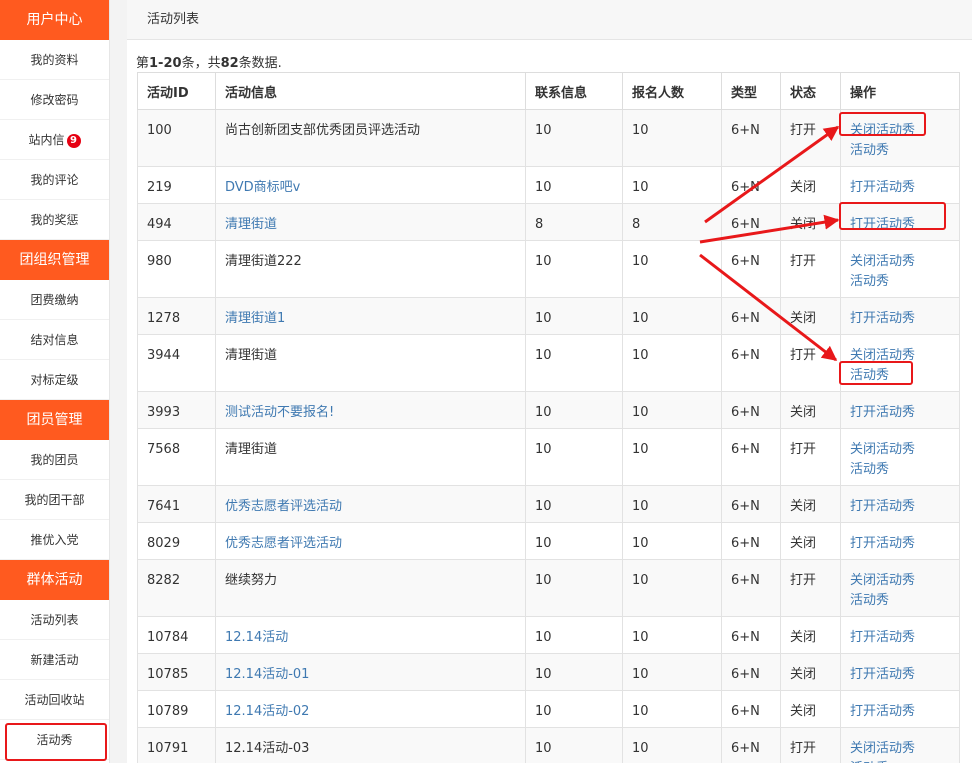 This screenshot has width=972, height=763. What do you see at coordinates (176, 745) in the screenshot?
I see `cell-activity-id: 10791` at bounding box center [176, 745].